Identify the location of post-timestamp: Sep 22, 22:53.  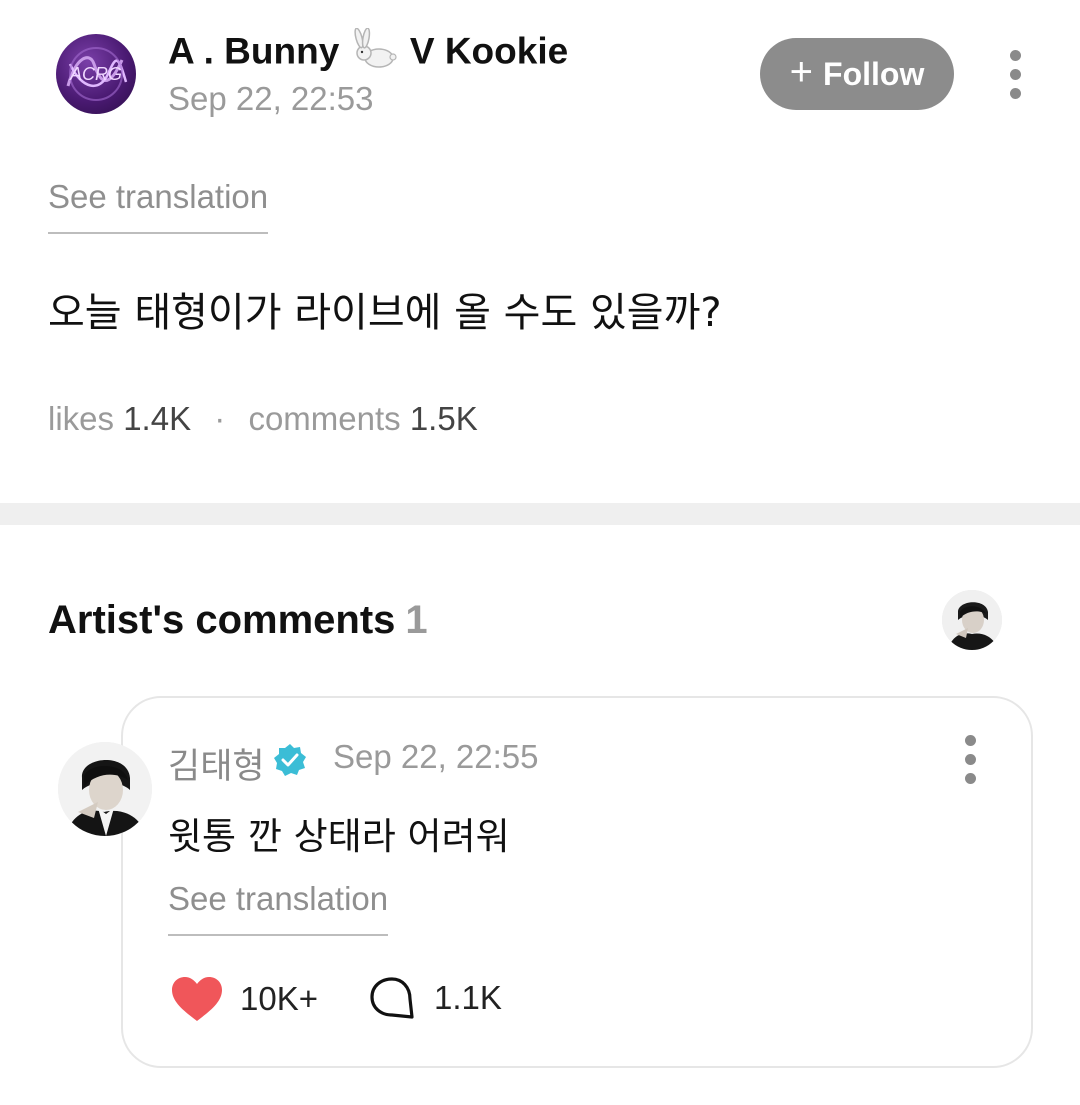
(271, 98).